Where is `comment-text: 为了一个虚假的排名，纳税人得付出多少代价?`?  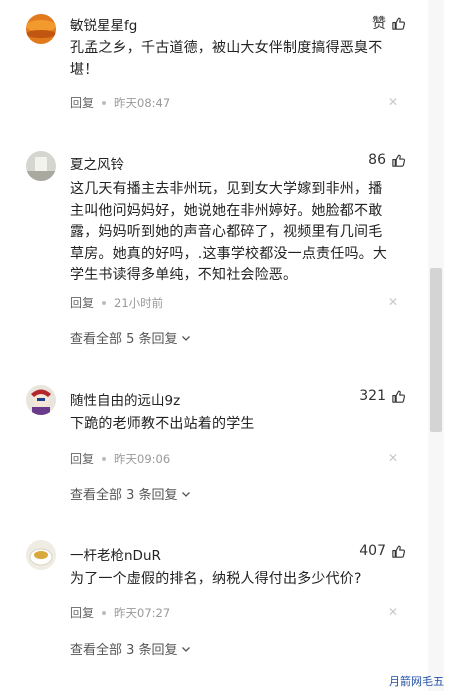
comment-text: 为了一个虚假的排名，纳税人得付出多少代价? is located at coordinates (216, 579).